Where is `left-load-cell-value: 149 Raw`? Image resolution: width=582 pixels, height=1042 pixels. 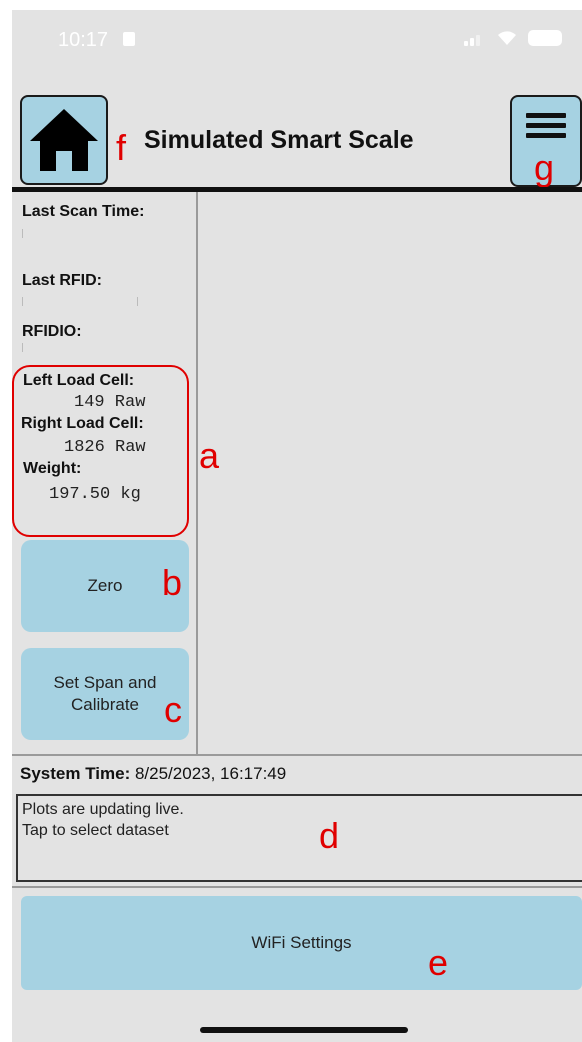
left-load-cell-value: 149 Raw is located at coordinates (110, 402).